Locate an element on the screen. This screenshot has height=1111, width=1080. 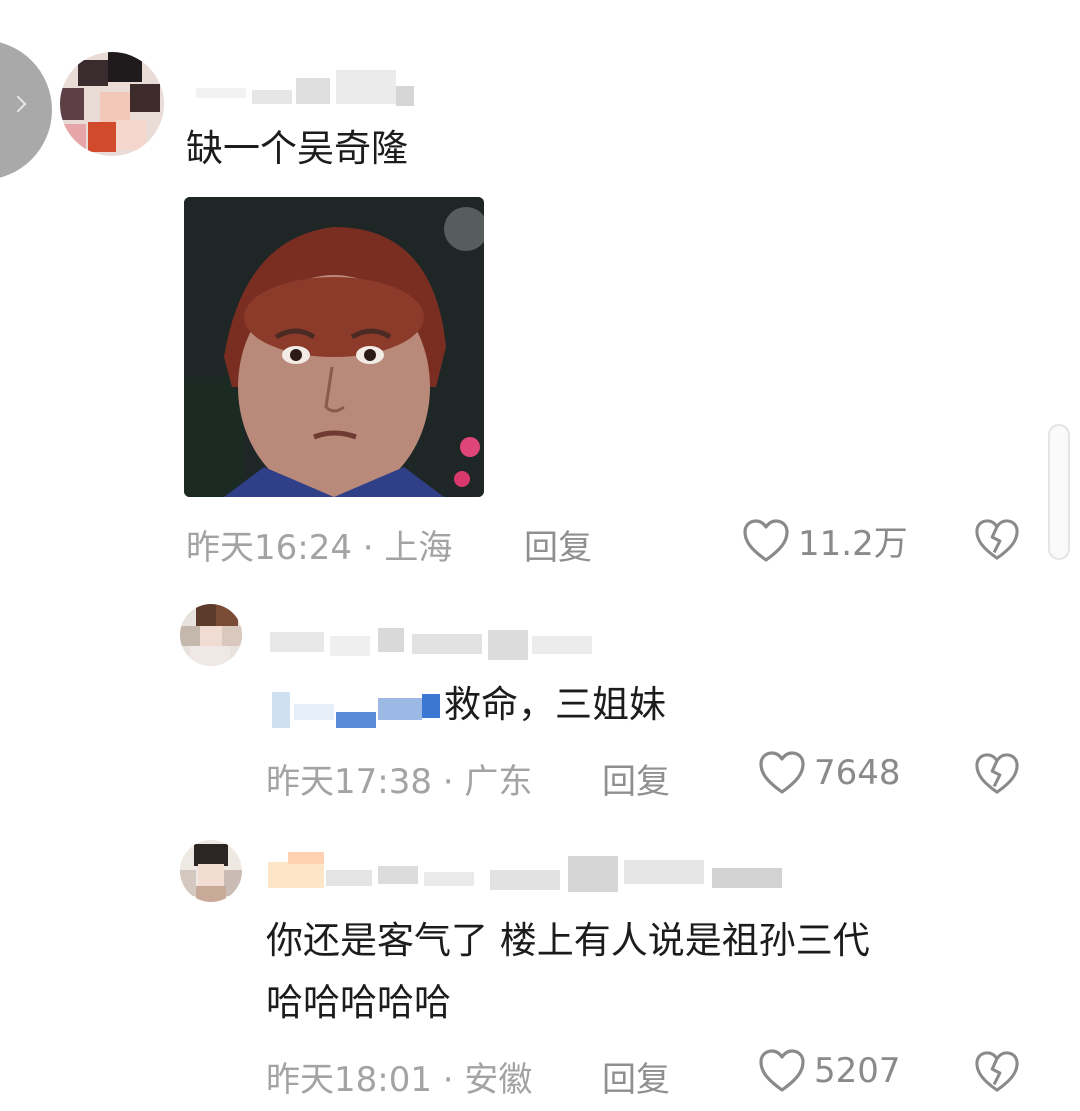
like-count: 7648 is located at coordinates (857, 773).